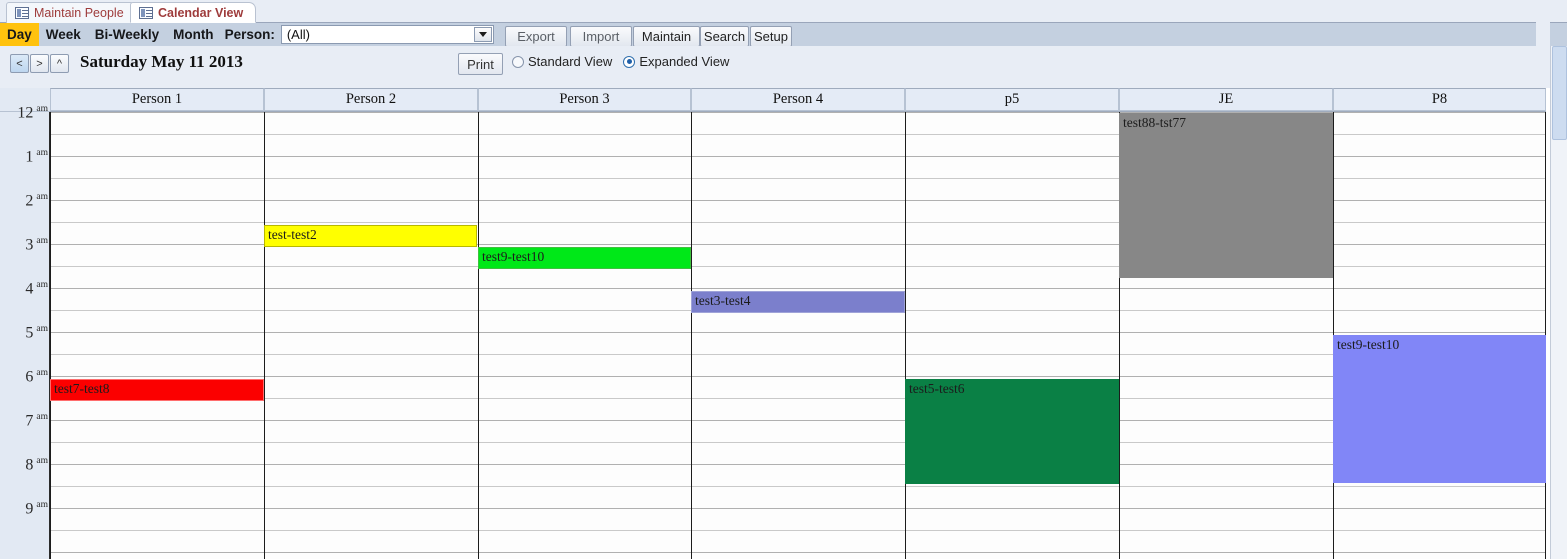  I want to click on hour-number: 12, so click(25, 113).